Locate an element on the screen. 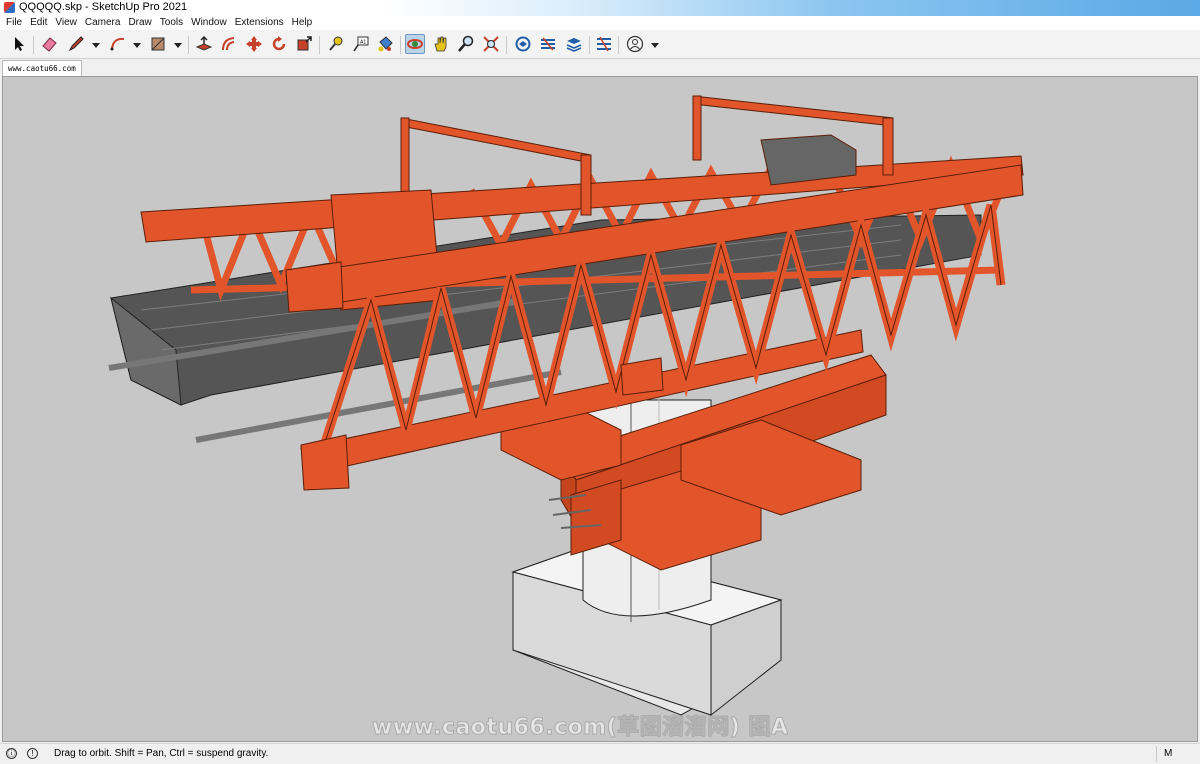  geo-location-icon: ⓘ is located at coordinates (11, 753).